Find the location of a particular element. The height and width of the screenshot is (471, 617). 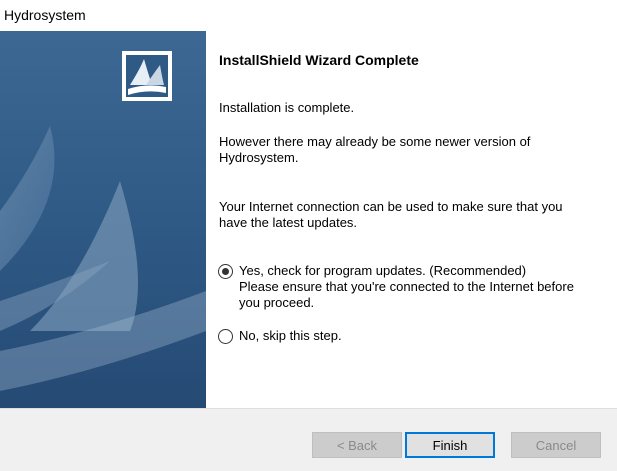

button-bar: < Back Finish Cancel is located at coordinates (308, 439).